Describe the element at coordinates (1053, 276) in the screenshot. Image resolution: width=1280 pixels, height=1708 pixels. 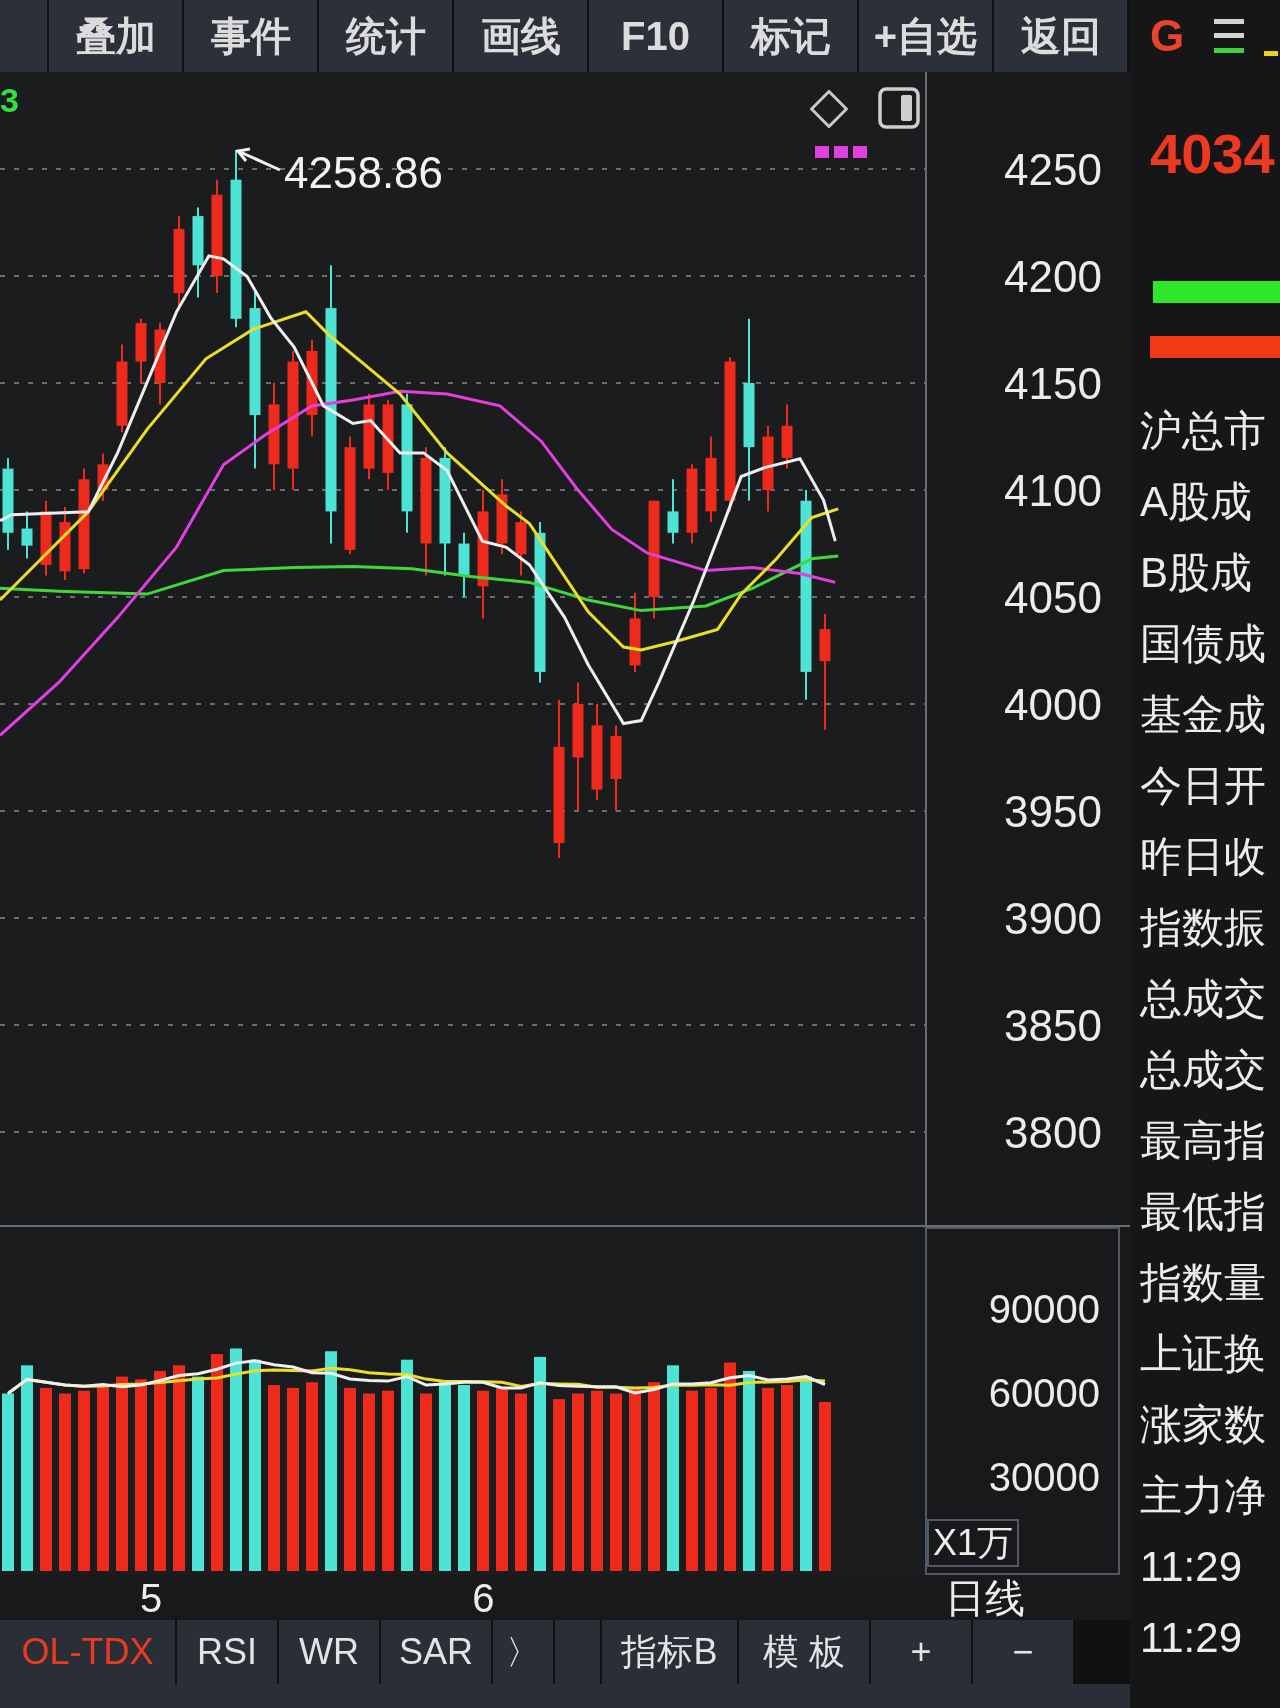
I see `price-axis-label: 4200` at that location.